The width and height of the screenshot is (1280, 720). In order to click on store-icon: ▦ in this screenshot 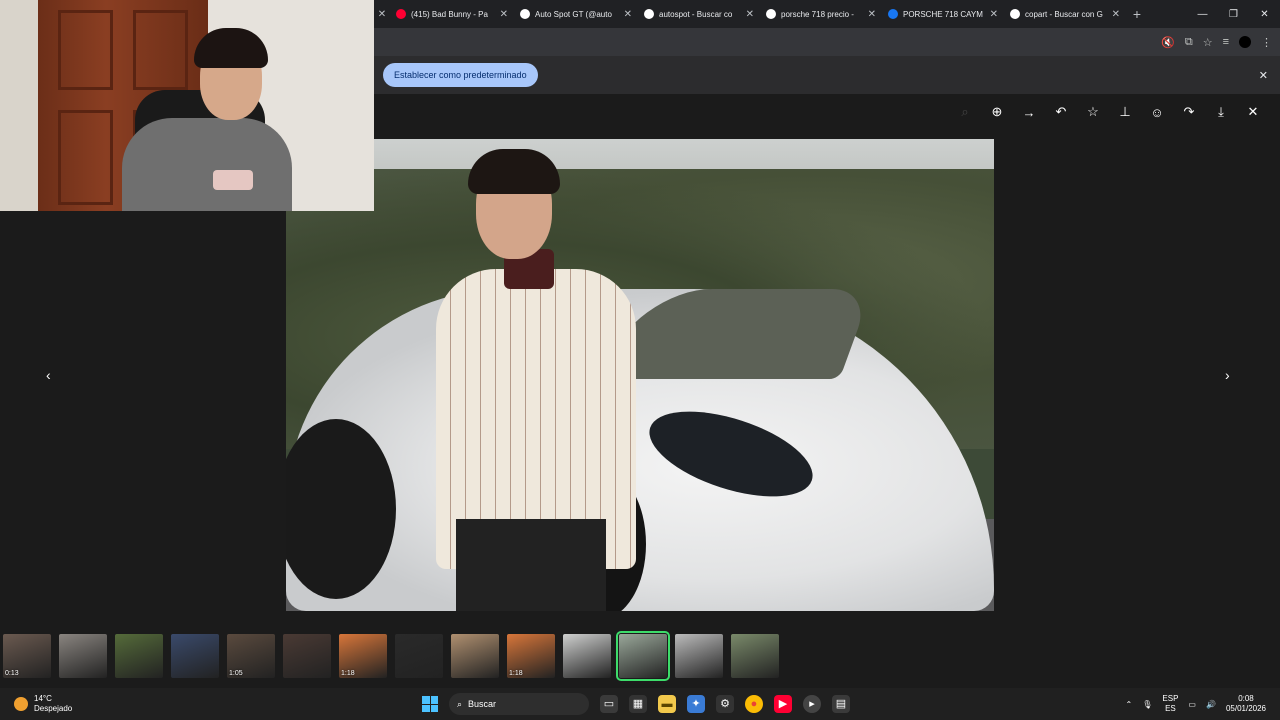, I will do `click(638, 704)`.